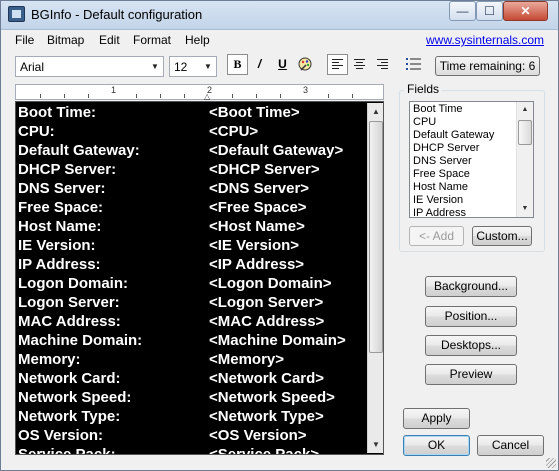  What do you see at coordinates (436, 418) in the screenshot?
I see `apply-button: Apply` at bounding box center [436, 418].